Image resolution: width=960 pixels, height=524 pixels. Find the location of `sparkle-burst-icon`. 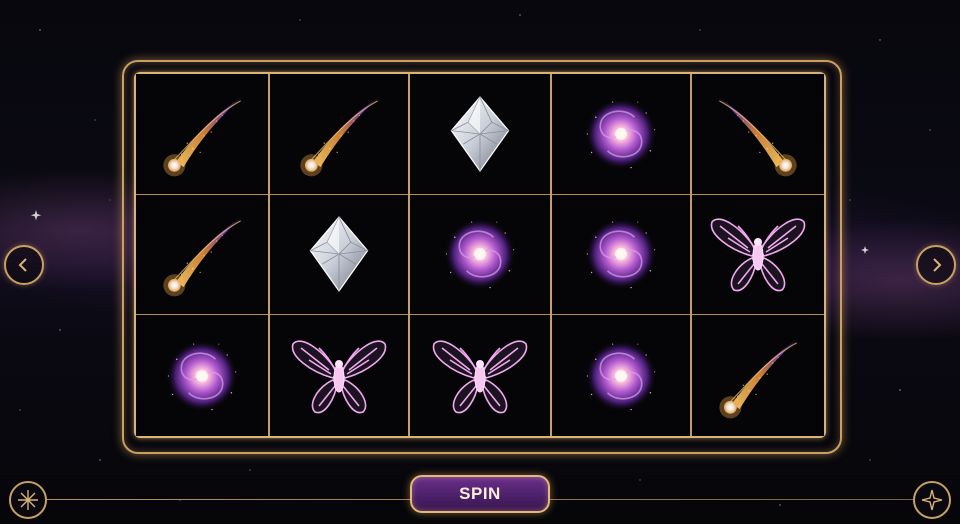

sparkle-burst-icon is located at coordinates (28, 500).